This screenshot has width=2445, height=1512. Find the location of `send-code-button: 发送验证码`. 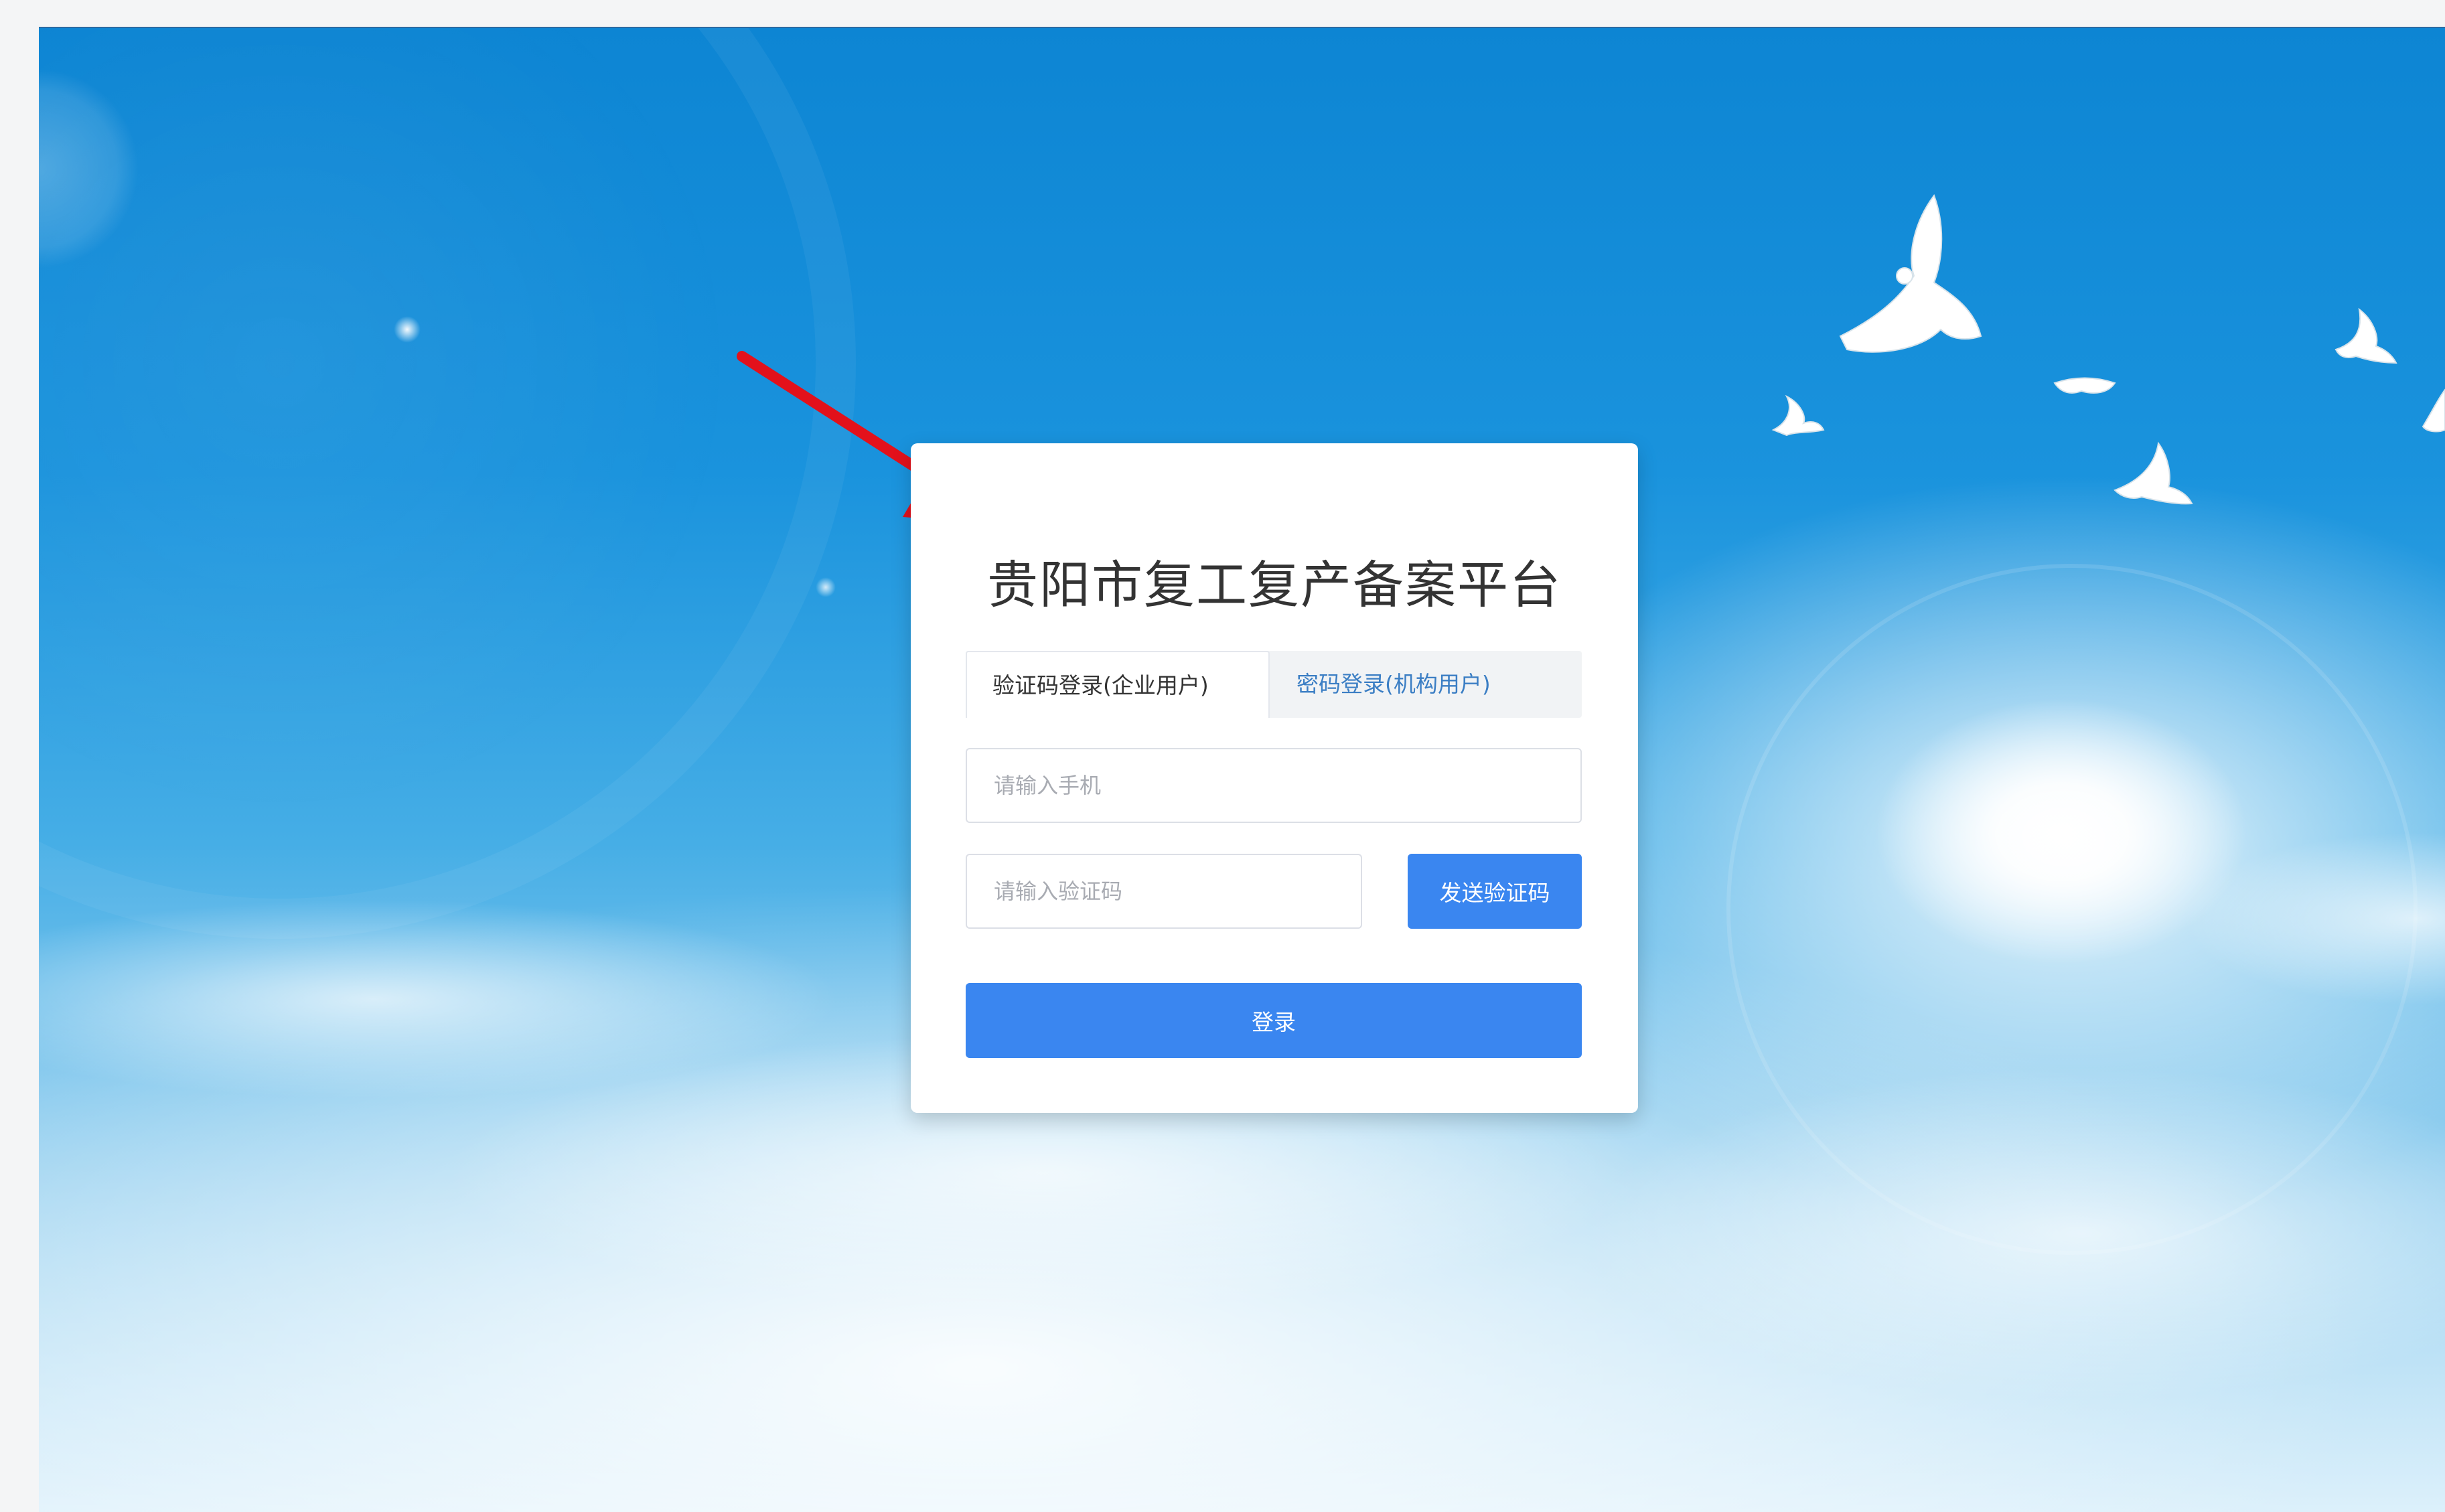

send-code-button: 发送验证码 is located at coordinates (1495, 891).